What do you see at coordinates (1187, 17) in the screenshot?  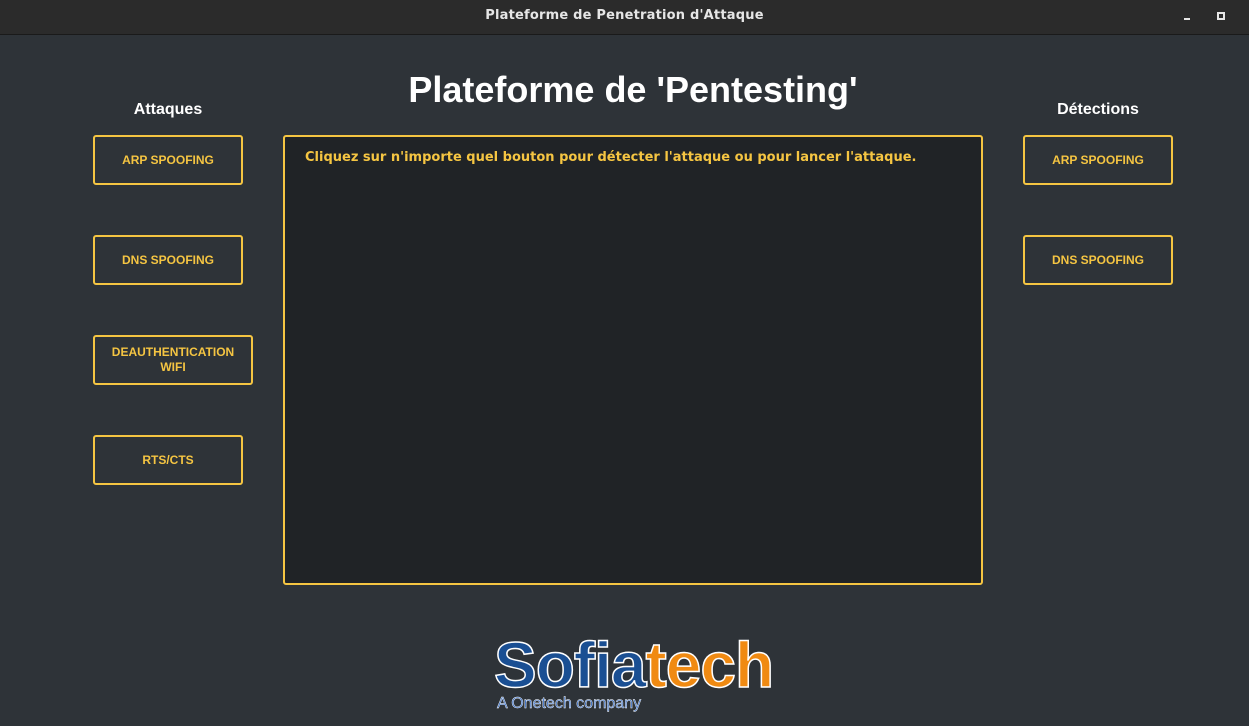 I see `minimize-icon` at bounding box center [1187, 17].